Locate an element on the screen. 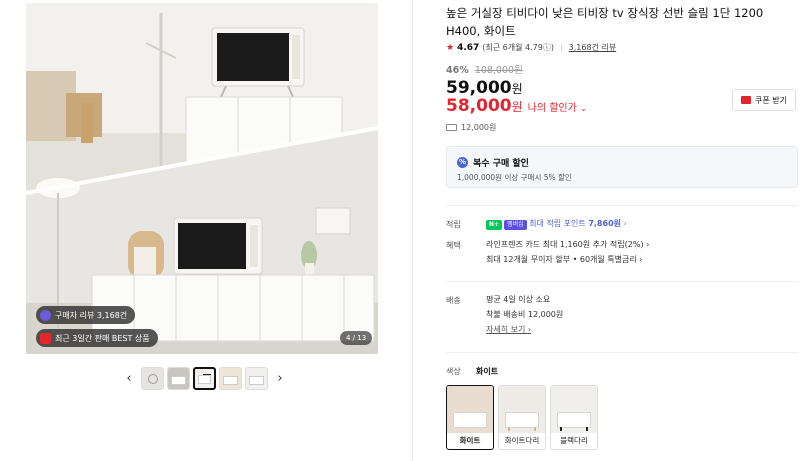 This screenshot has width=800, height=461. rating-row: ★ 4.67 (최근 6개월 4.79ⓘ) | 3,168건 리뷰 is located at coordinates (531, 47).